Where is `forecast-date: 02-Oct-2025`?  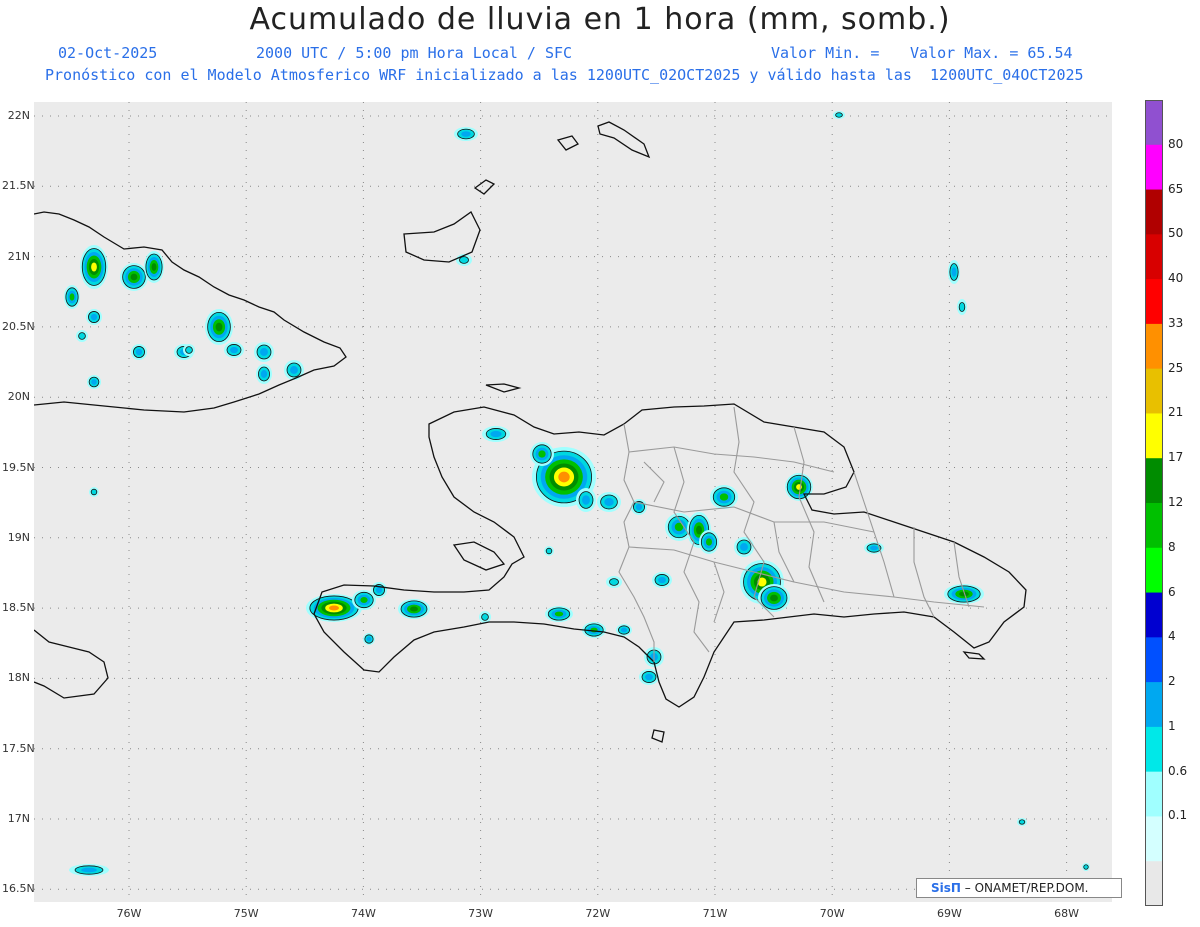 forecast-date: 02-Oct-2025 is located at coordinates (108, 53).